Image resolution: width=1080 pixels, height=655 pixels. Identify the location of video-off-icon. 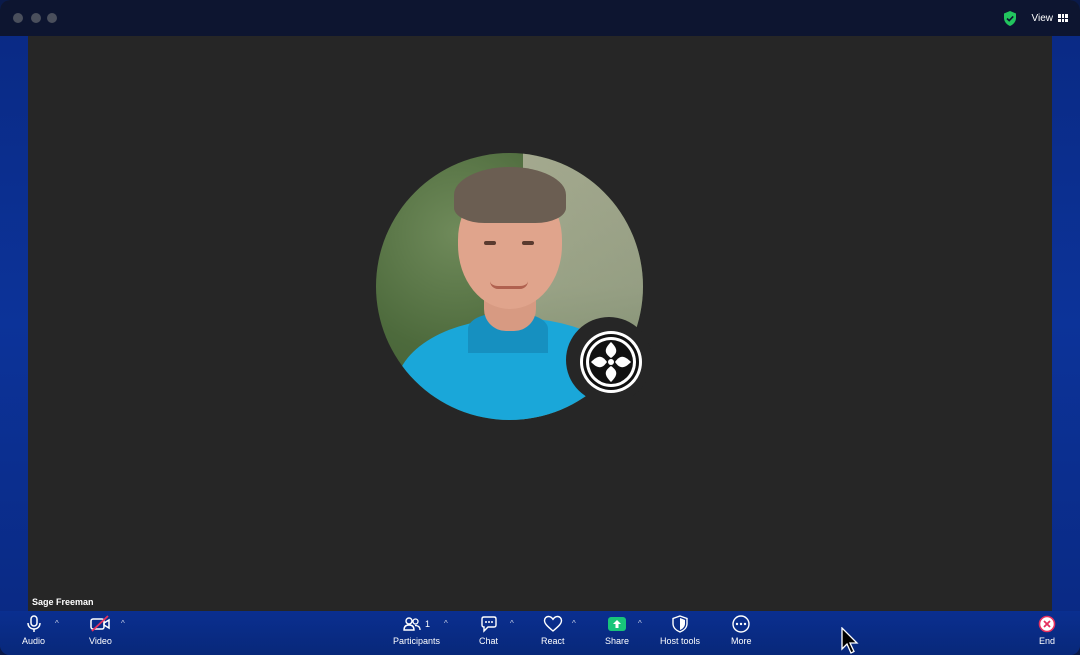
(100, 623).